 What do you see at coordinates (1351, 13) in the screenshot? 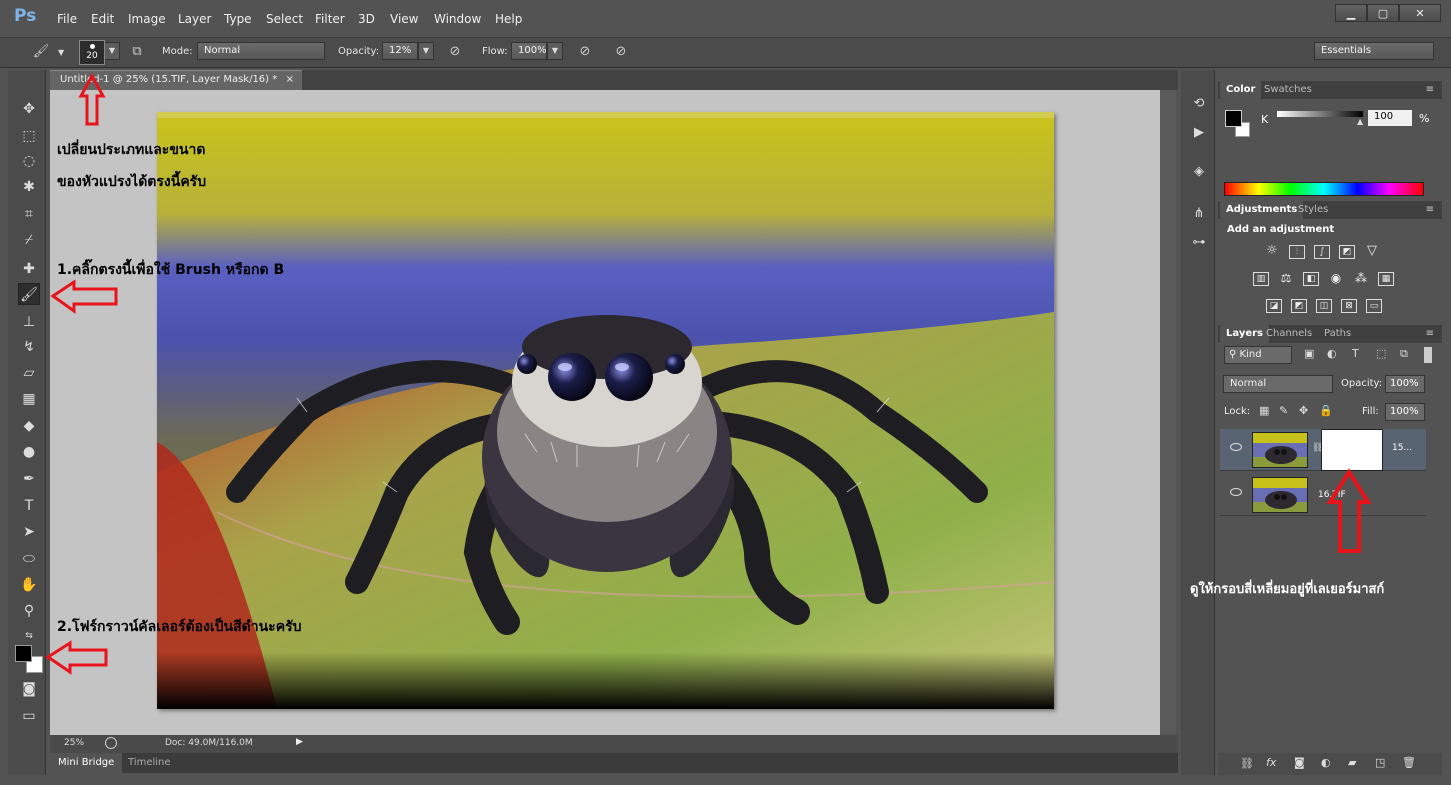
I see `minimize-button: ▁` at bounding box center [1351, 13].